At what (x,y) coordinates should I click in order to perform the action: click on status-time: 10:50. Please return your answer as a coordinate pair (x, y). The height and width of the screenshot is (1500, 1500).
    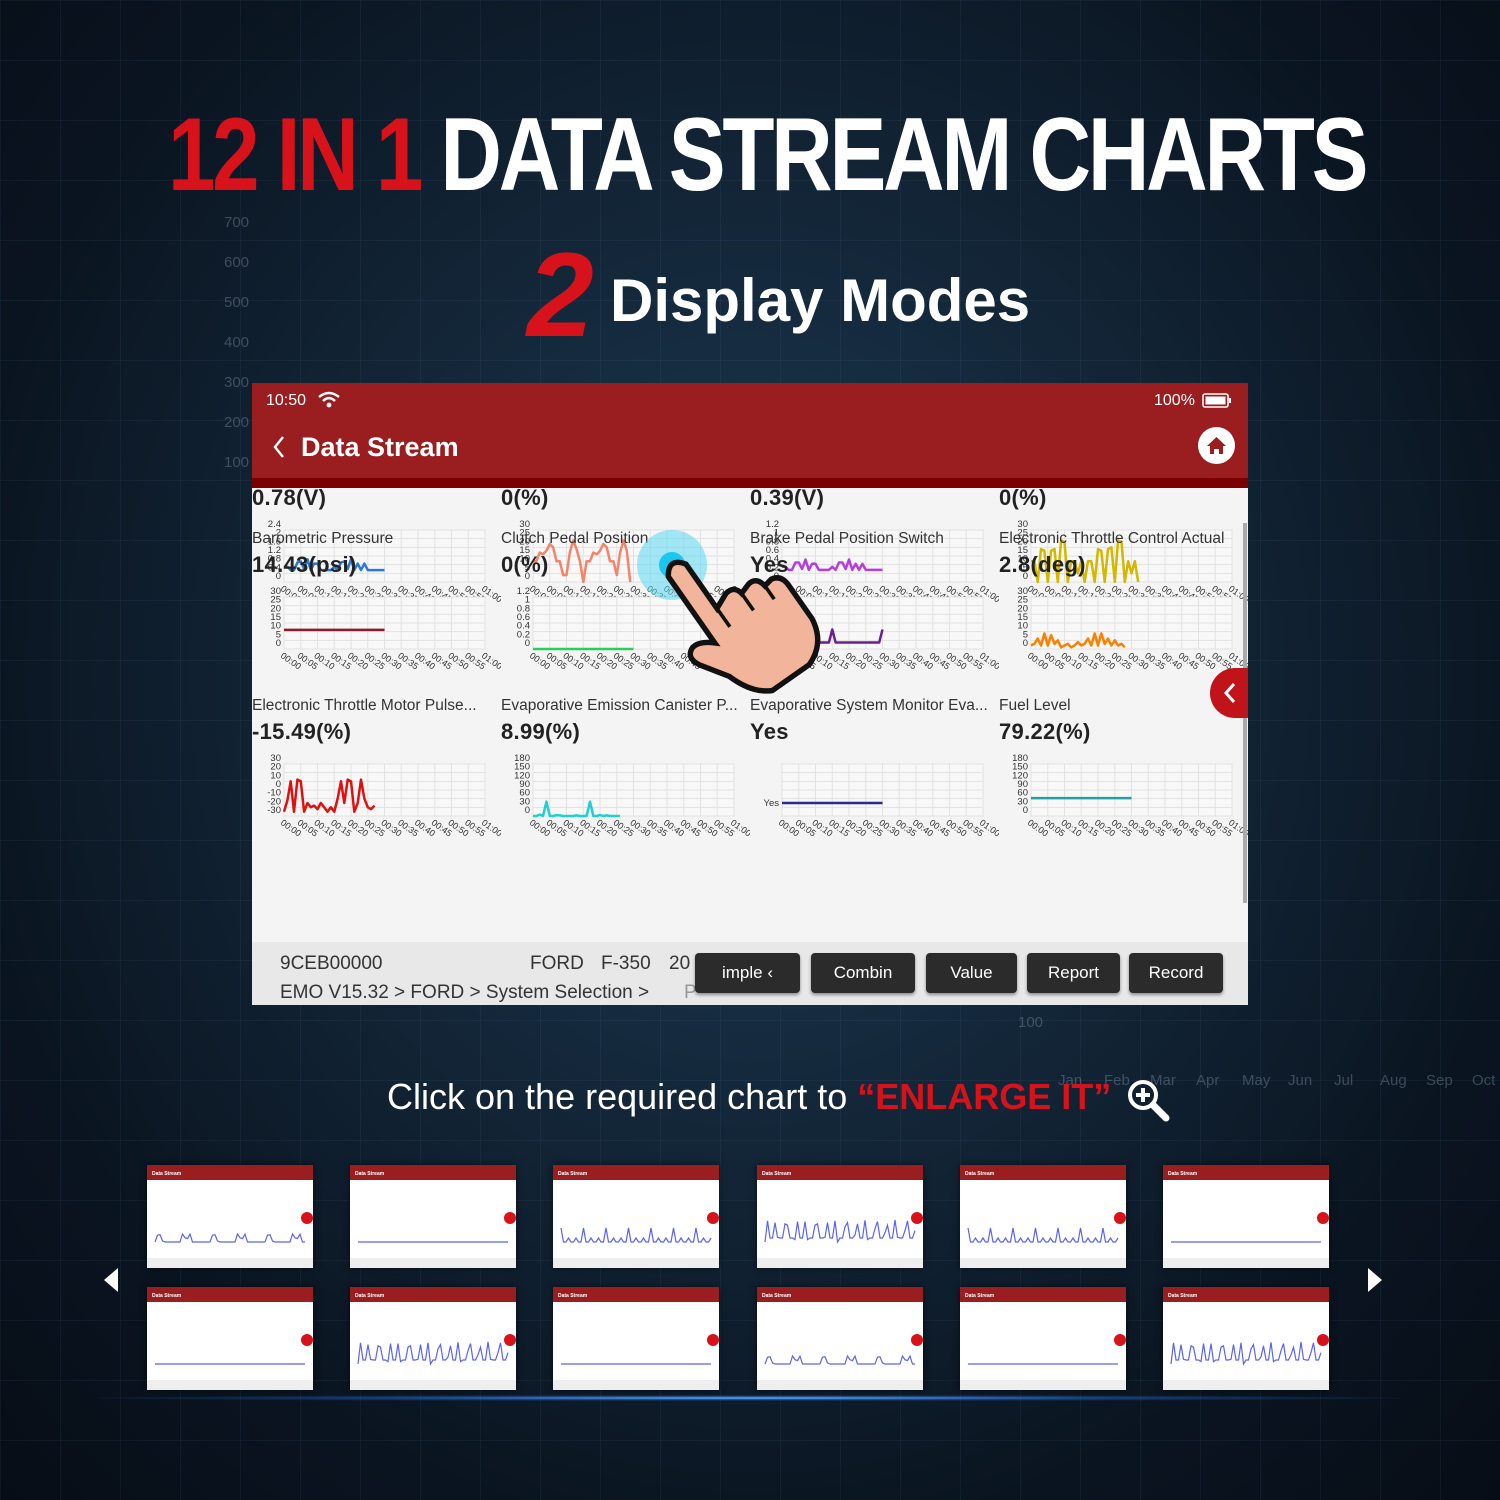
    Looking at the image, I should click on (286, 400).